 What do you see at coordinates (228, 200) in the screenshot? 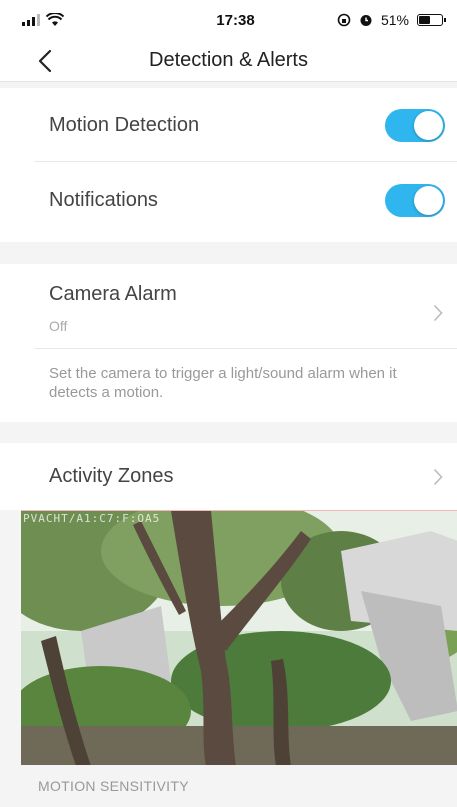
I see `notifications-row: Notifications` at bounding box center [228, 200].